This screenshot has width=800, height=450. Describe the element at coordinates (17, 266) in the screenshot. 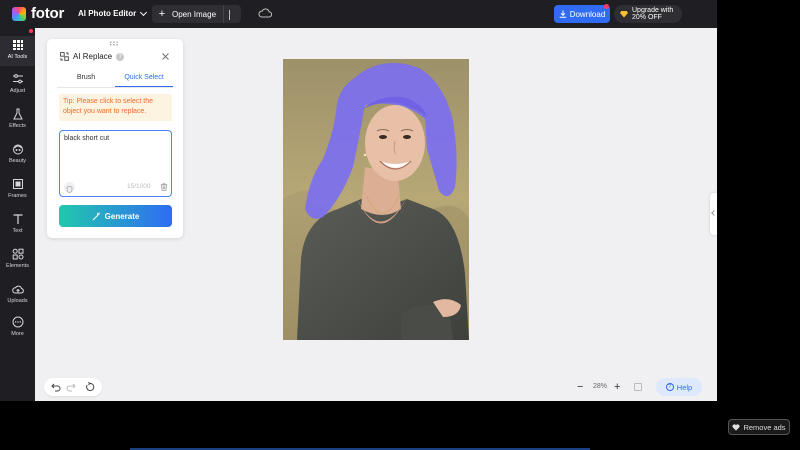

I see `sidebar-item-label: Elements` at that location.